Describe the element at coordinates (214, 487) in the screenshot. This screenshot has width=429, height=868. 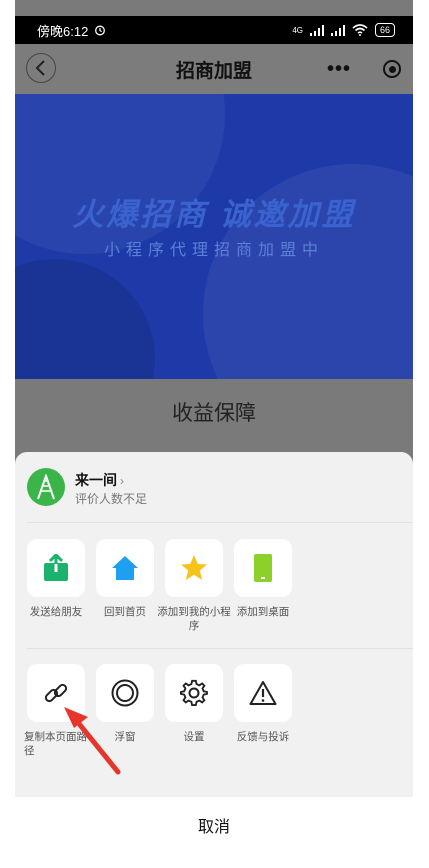
I see `miniprogram-info: 来一间 › 评价人数不足` at that location.